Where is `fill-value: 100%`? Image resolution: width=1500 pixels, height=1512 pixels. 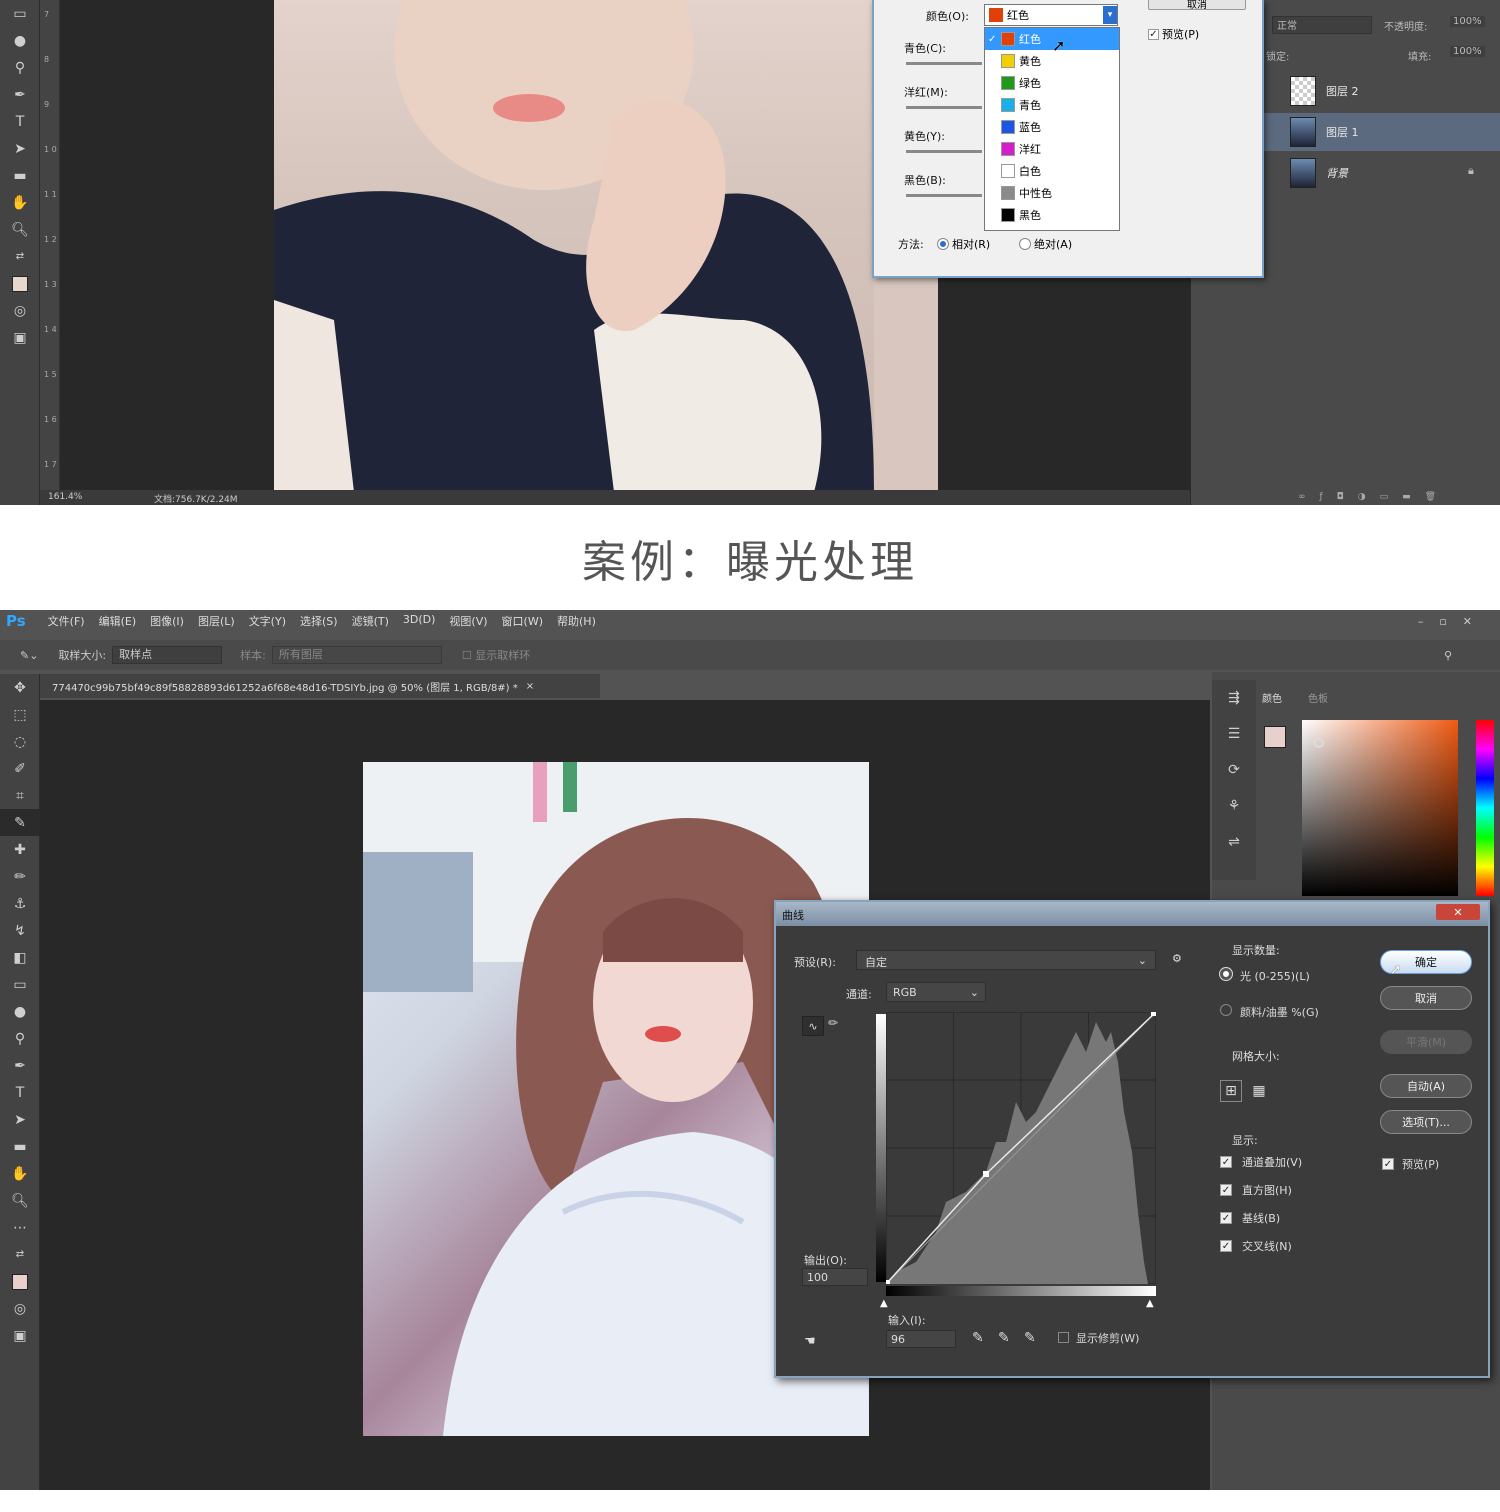 fill-value: 100% is located at coordinates (1467, 51).